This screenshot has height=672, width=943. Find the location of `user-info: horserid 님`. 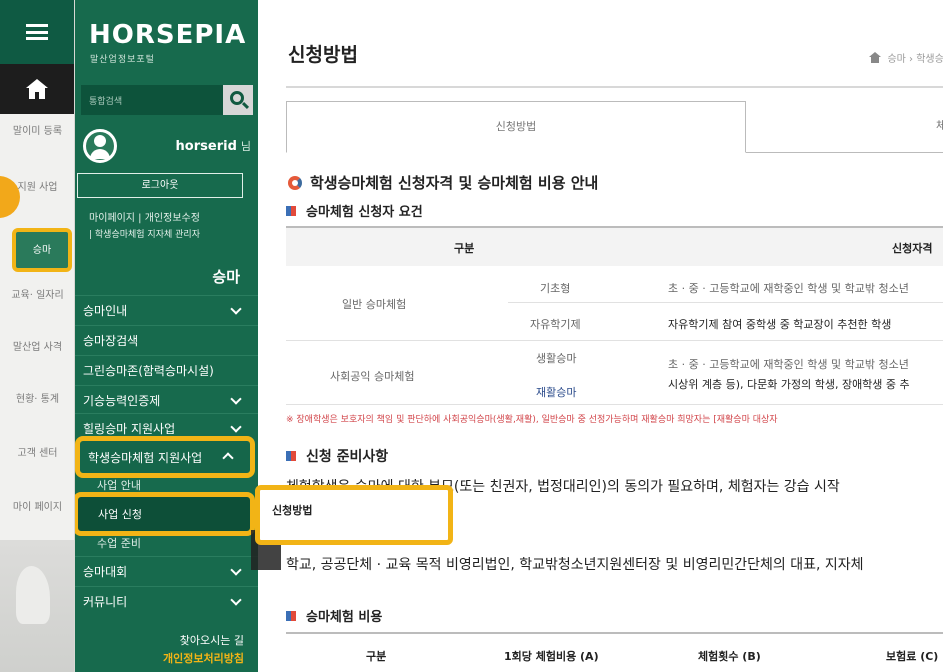

user-info: horserid 님 is located at coordinates (167, 146).